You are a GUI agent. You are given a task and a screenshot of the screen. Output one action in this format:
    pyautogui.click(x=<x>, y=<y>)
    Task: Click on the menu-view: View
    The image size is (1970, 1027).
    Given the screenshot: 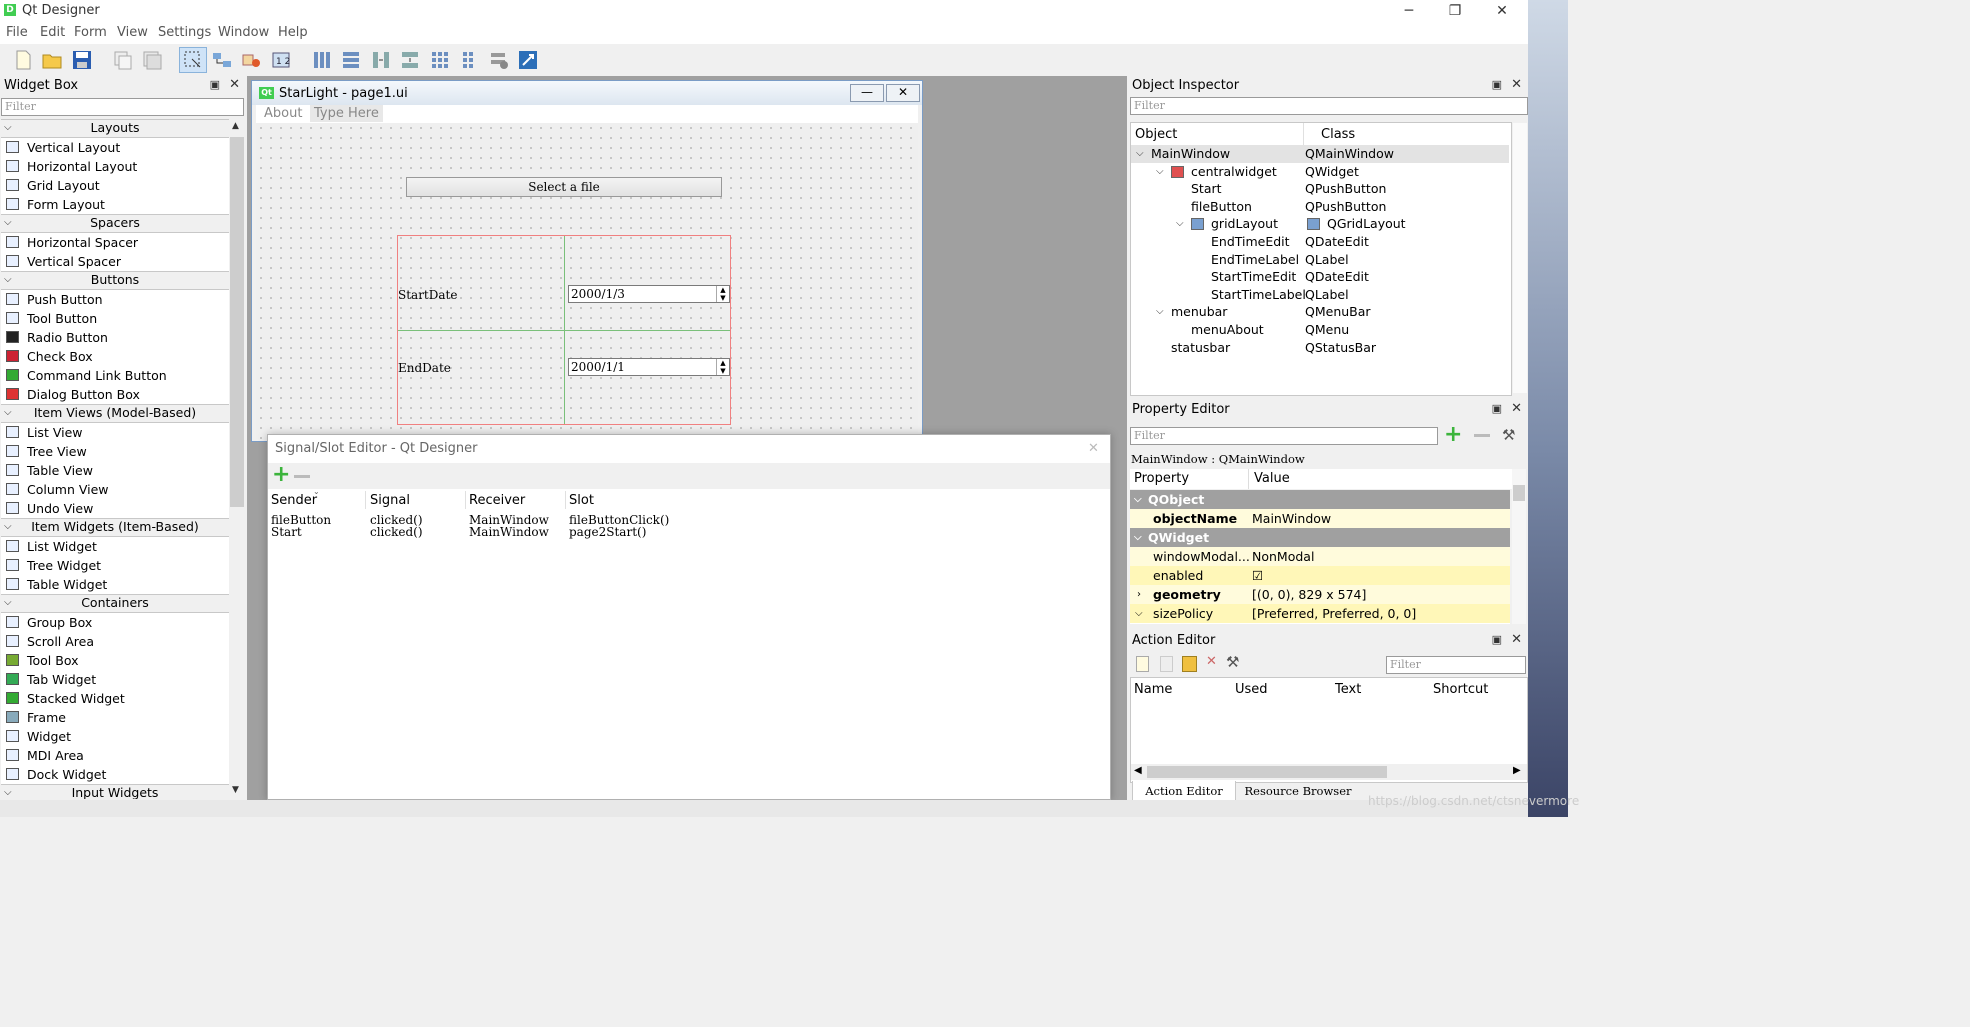 What is the action you would take?
    pyautogui.click(x=132, y=32)
    